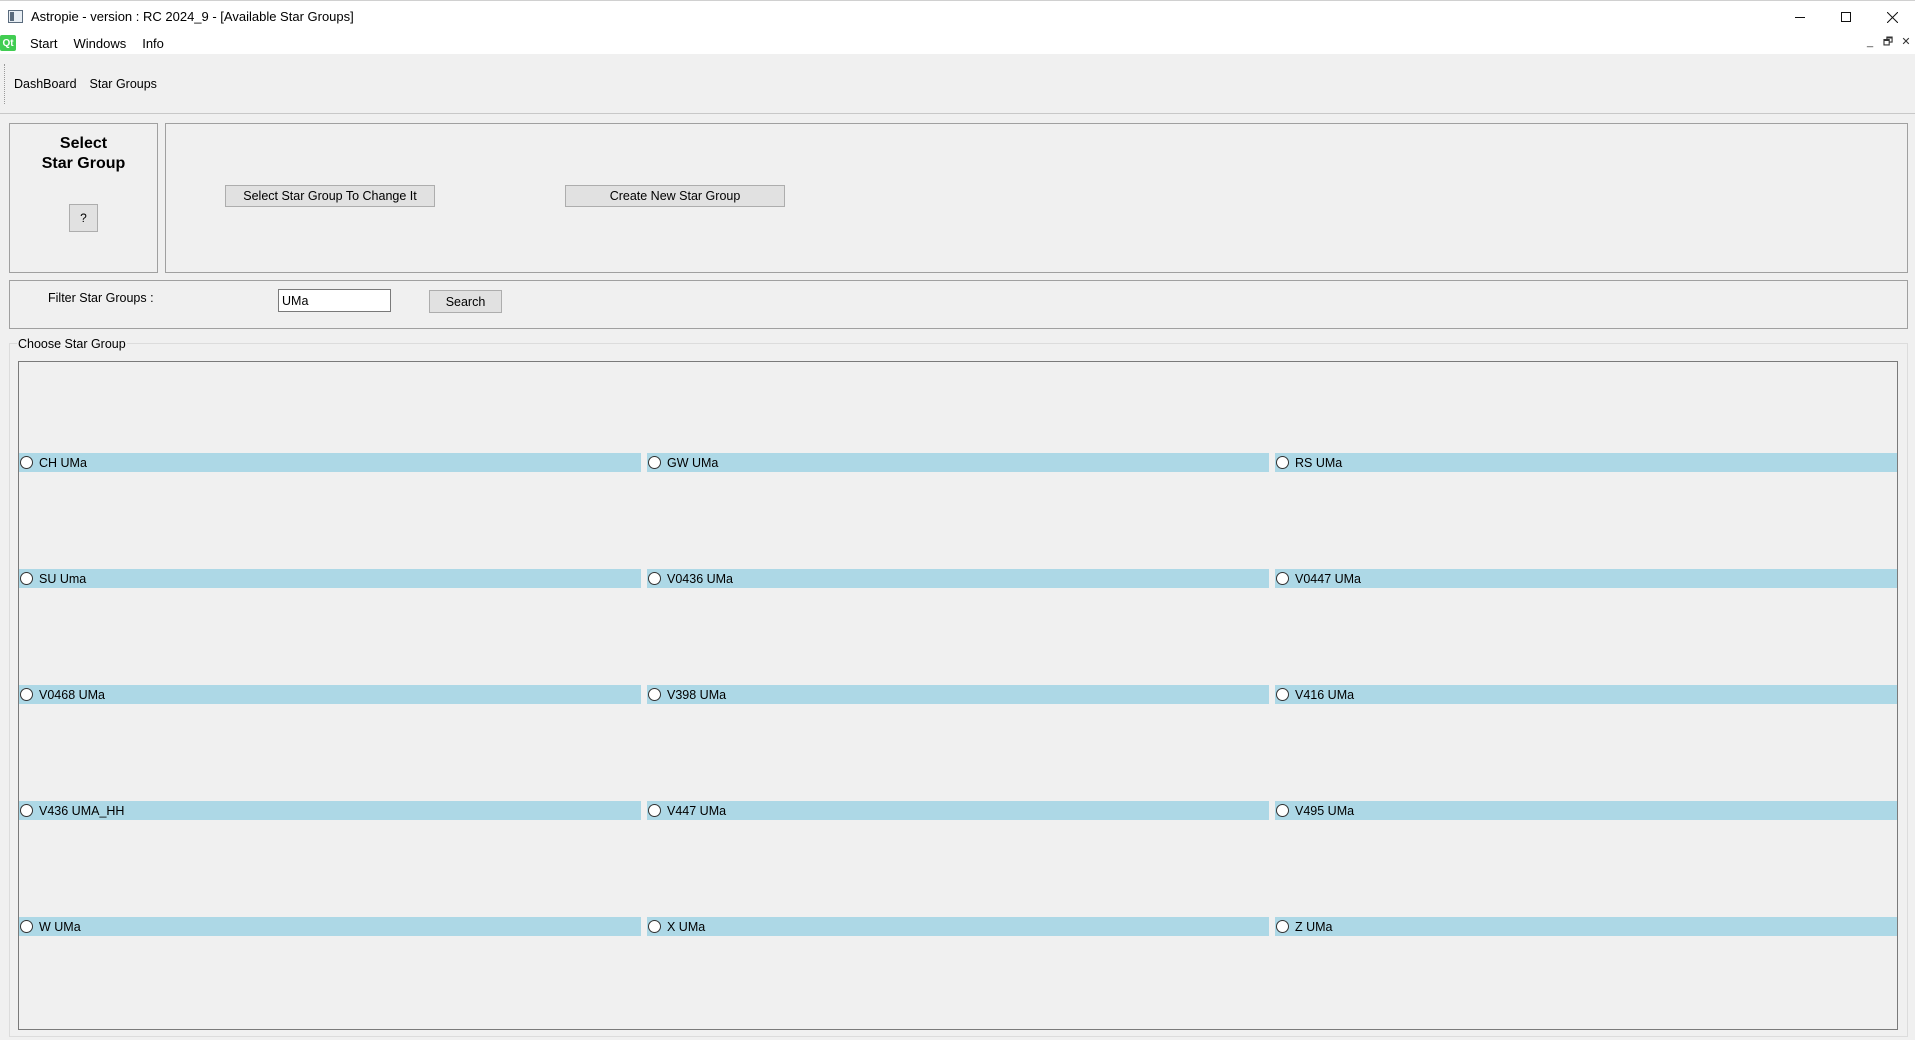 This screenshot has height=1040, width=1915. What do you see at coordinates (330, 462) in the screenshot?
I see `star-group-item: CH UMa` at bounding box center [330, 462].